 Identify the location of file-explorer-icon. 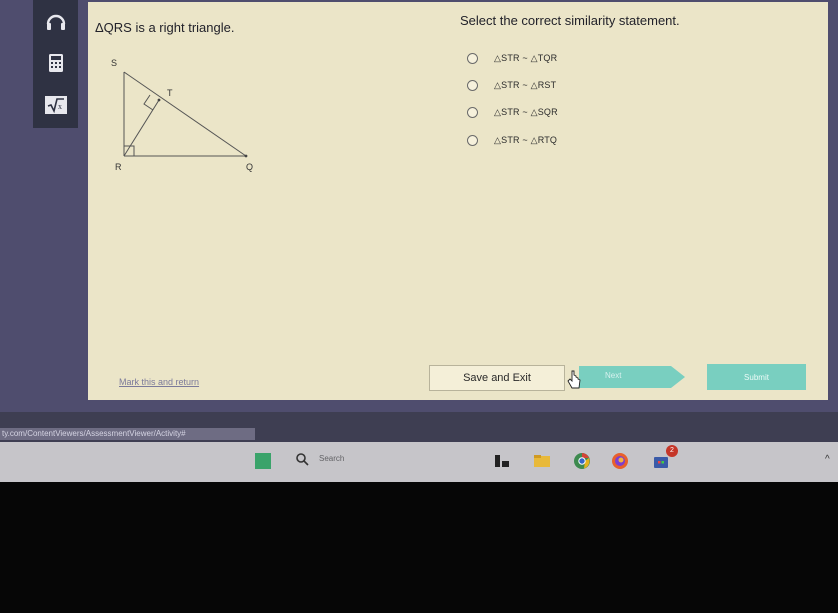
(542, 461).